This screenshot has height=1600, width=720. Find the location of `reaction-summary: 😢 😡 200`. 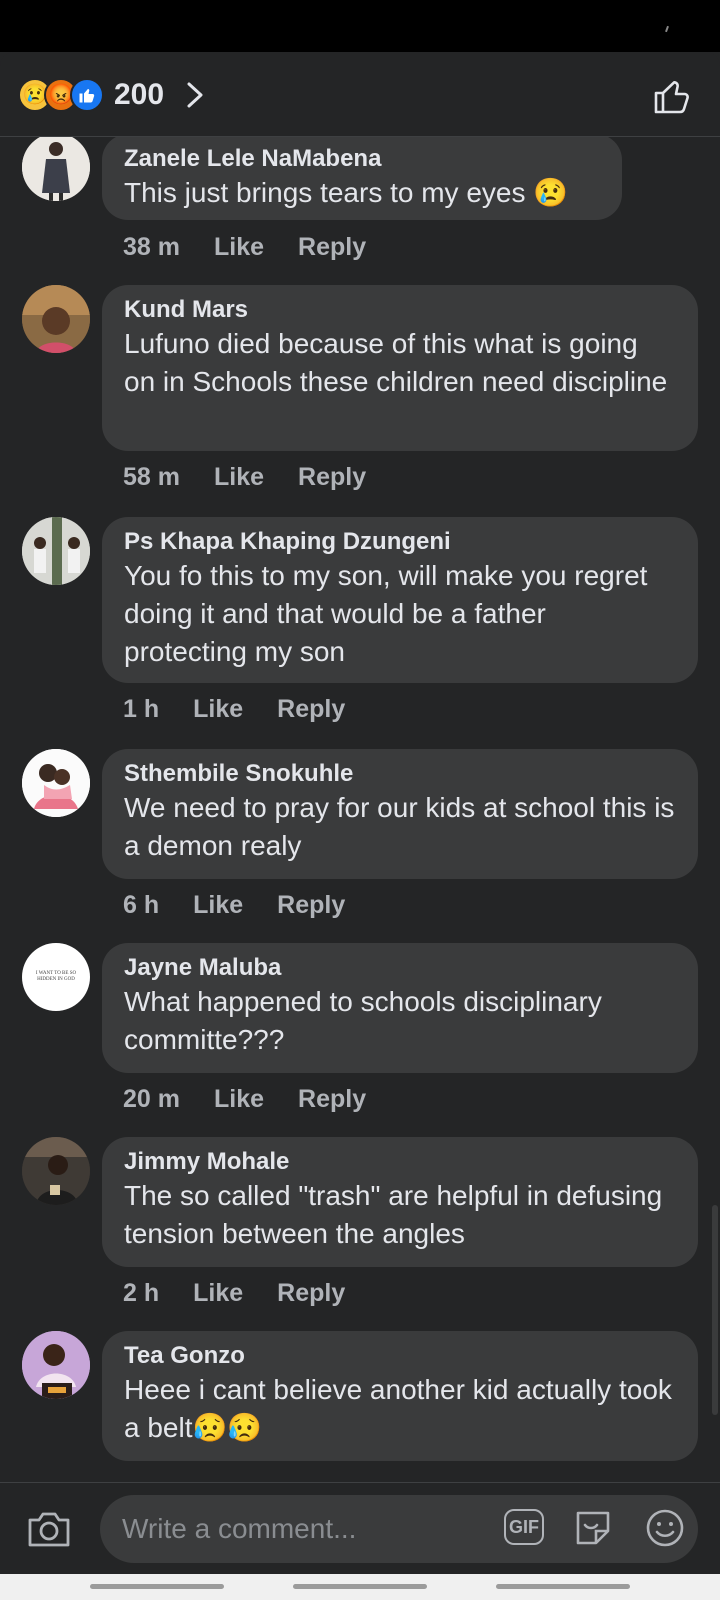

reaction-summary: 😢 😡 200 is located at coordinates (91, 95).